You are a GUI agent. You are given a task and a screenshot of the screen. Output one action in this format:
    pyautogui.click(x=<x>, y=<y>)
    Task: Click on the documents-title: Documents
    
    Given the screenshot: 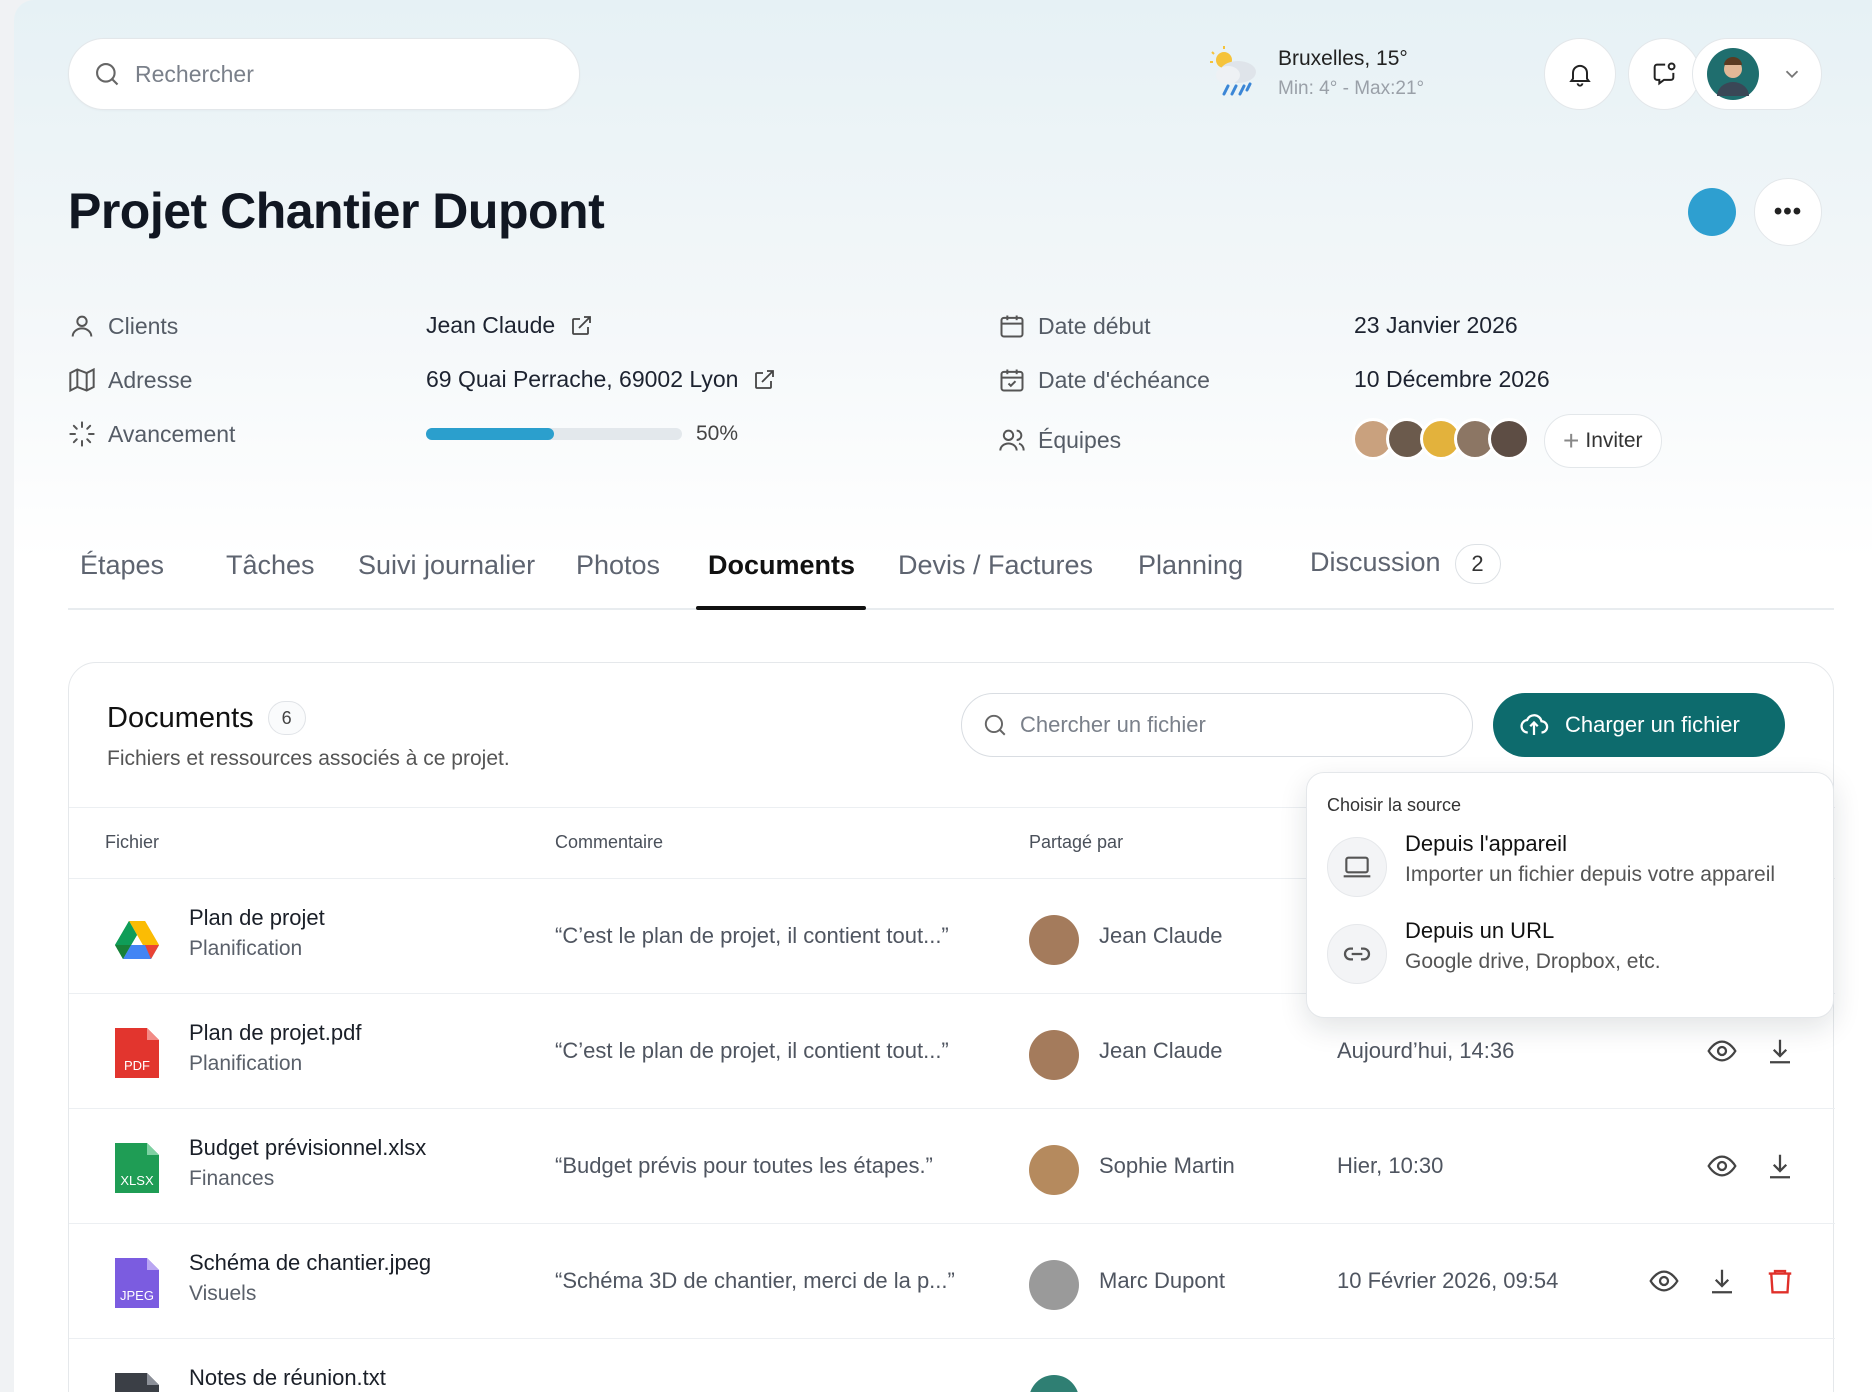 What is the action you would take?
    pyautogui.click(x=180, y=717)
    